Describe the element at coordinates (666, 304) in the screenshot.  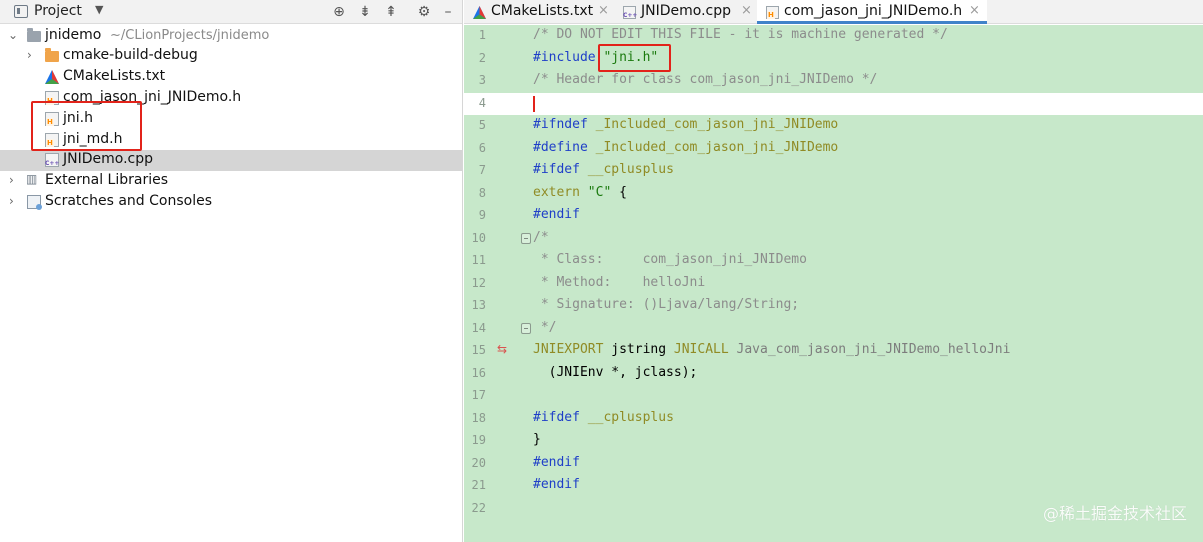
I see `code-comment: * Signature: ()Ljava/lang/String;` at that location.